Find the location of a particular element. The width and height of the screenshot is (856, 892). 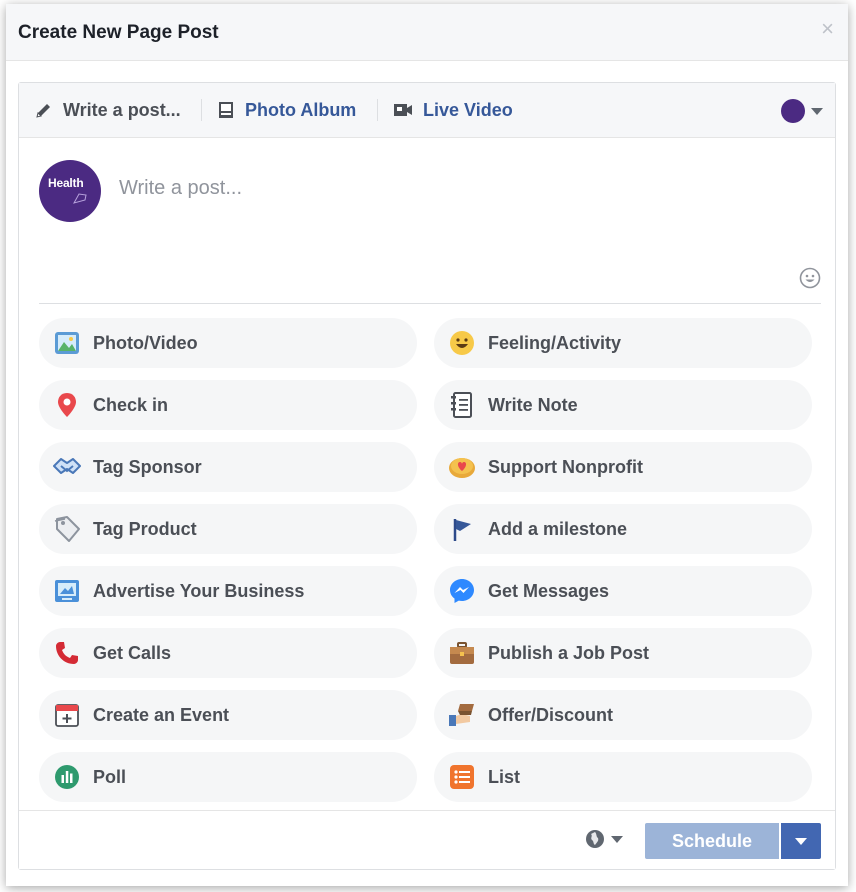

handshake-icon is located at coordinates (67, 466).